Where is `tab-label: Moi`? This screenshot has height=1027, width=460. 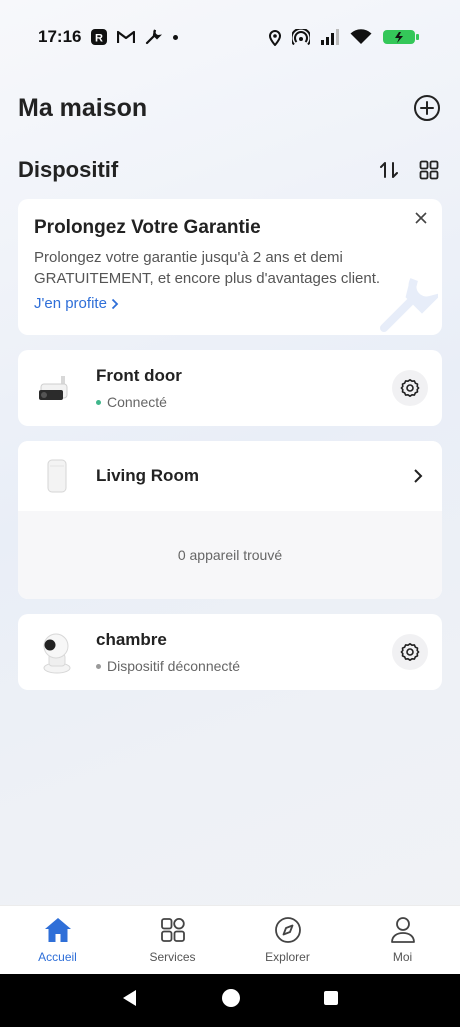 tab-label: Moi is located at coordinates (402, 957).